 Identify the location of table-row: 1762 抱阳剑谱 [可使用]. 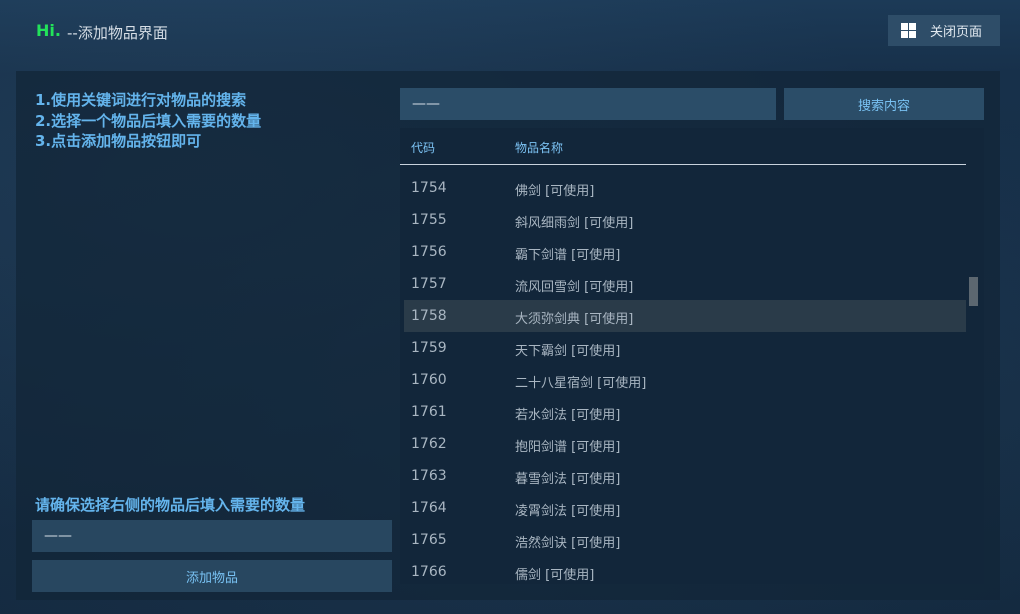
(685, 444).